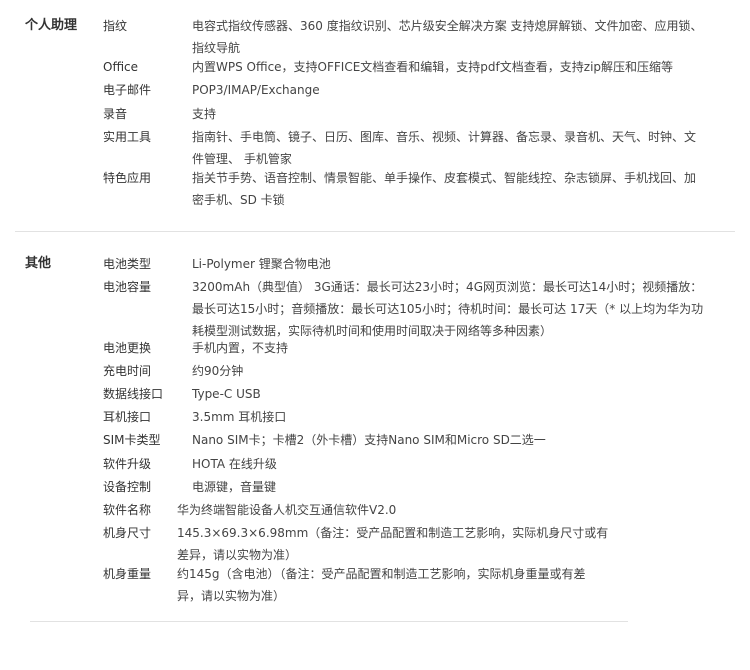 The image size is (750, 670). I want to click on spec-value: 3.5mm 耳机接口, so click(239, 417).